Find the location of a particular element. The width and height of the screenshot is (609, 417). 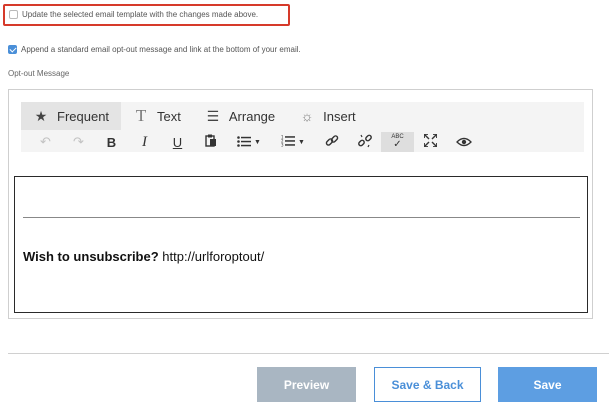

optout-message-label: Opt-out Message is located at coordinates (39, 73).